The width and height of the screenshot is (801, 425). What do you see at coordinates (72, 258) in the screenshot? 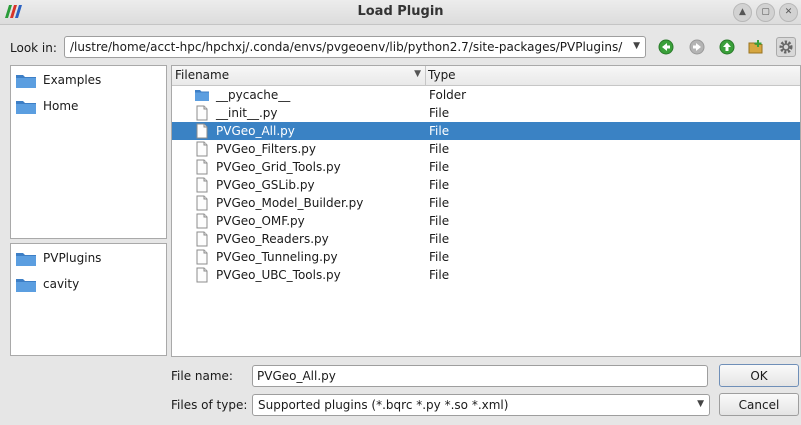
I see `sidebar-item-label: PVPlugins` at bounding box center [72, 258].